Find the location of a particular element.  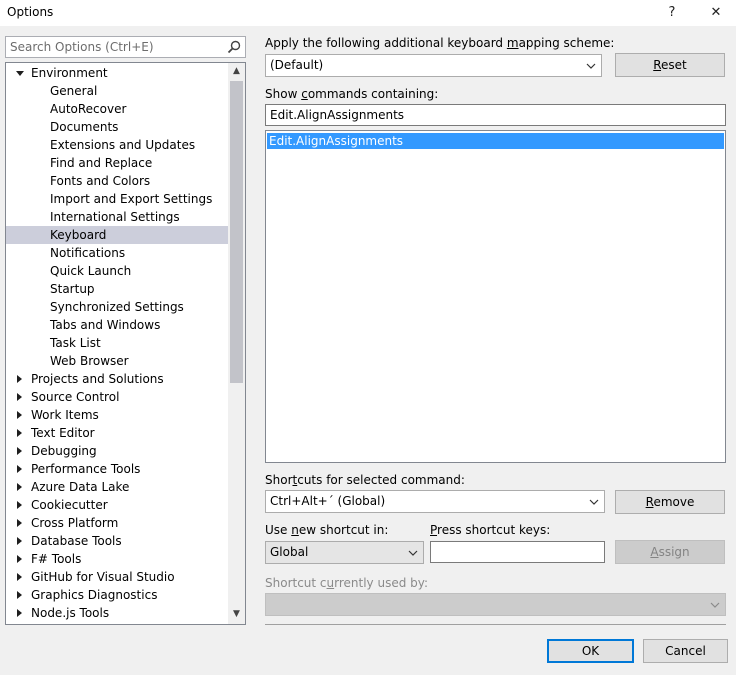

tree-item: International Settings is located at coordinates (117, 217).